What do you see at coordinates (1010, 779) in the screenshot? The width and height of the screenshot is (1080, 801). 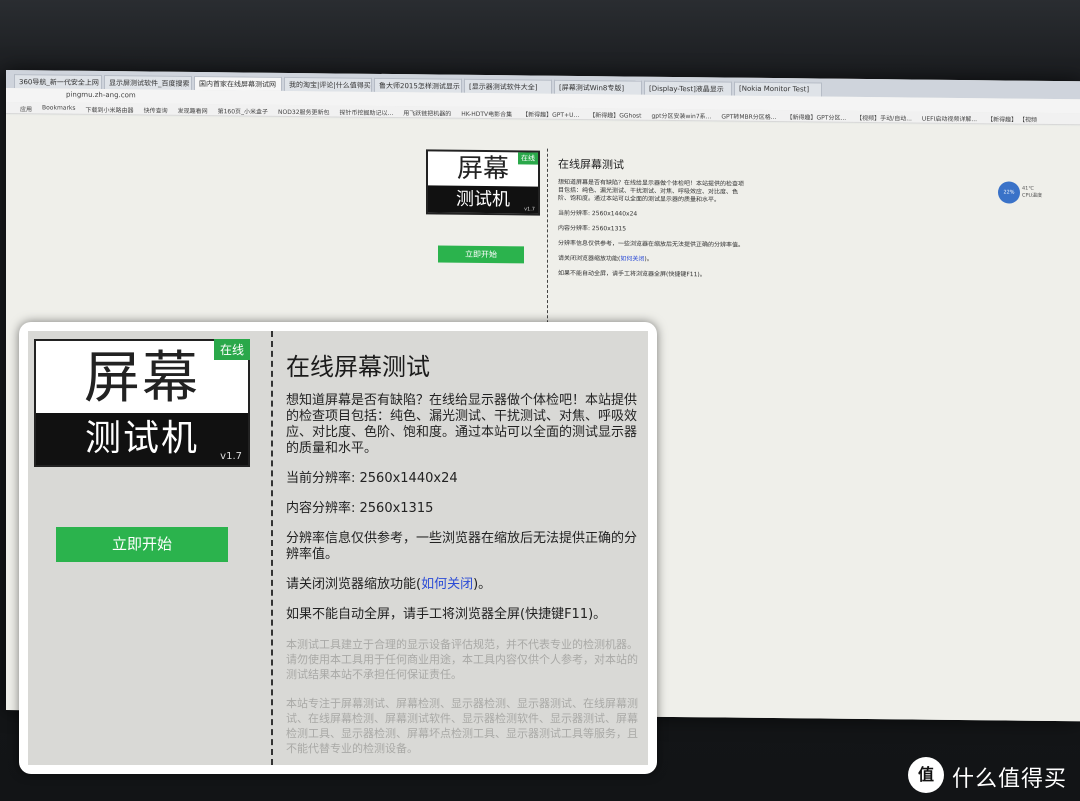 I see `watermark-text: 什么值得买` at bounding box center [1010, 779].